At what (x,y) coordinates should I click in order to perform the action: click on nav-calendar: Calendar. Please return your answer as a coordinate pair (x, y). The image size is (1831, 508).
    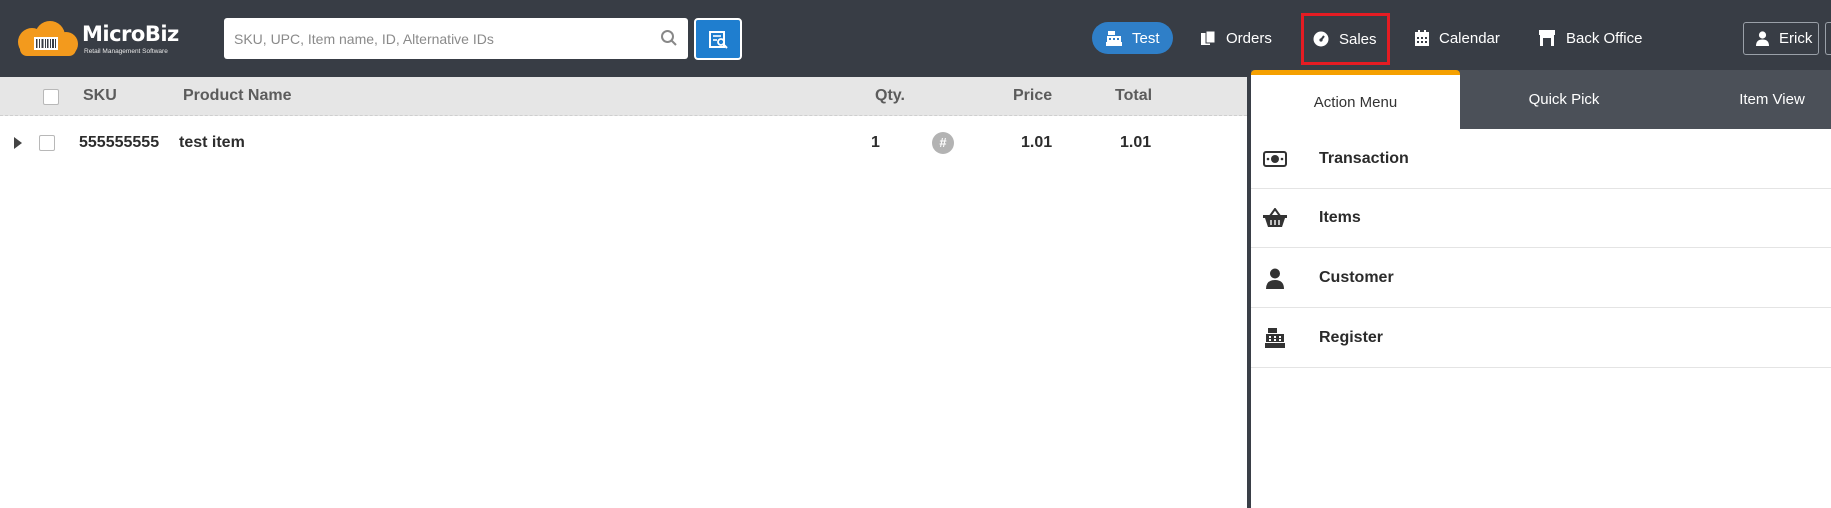
    Looking at the image, I should click on (1457, 38).